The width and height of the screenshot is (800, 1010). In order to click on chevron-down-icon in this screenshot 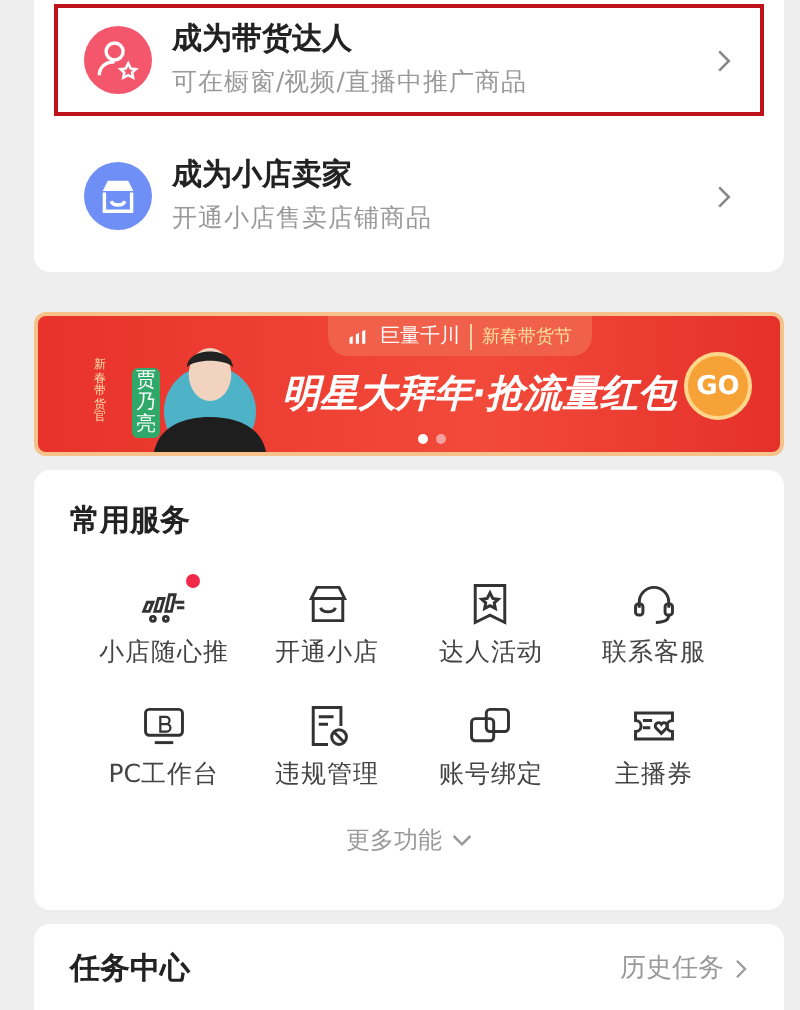, I will do `click(462, 841)`.